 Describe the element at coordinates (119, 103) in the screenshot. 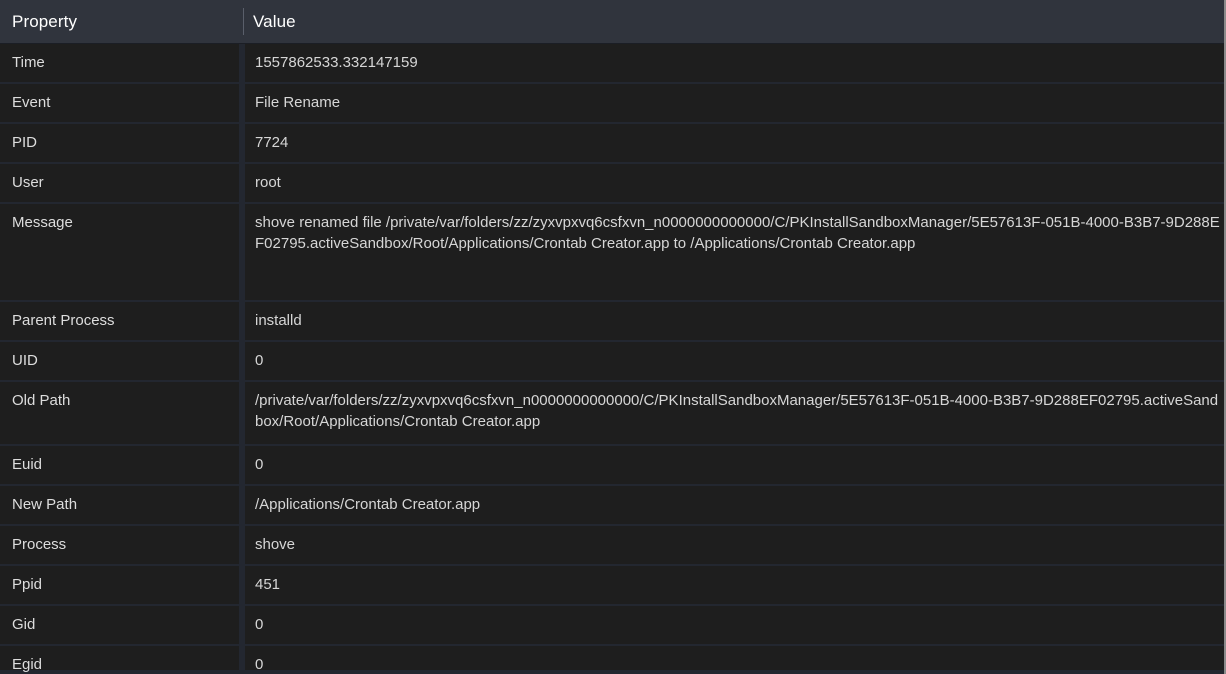

I see `property-cell: Event` at that location.